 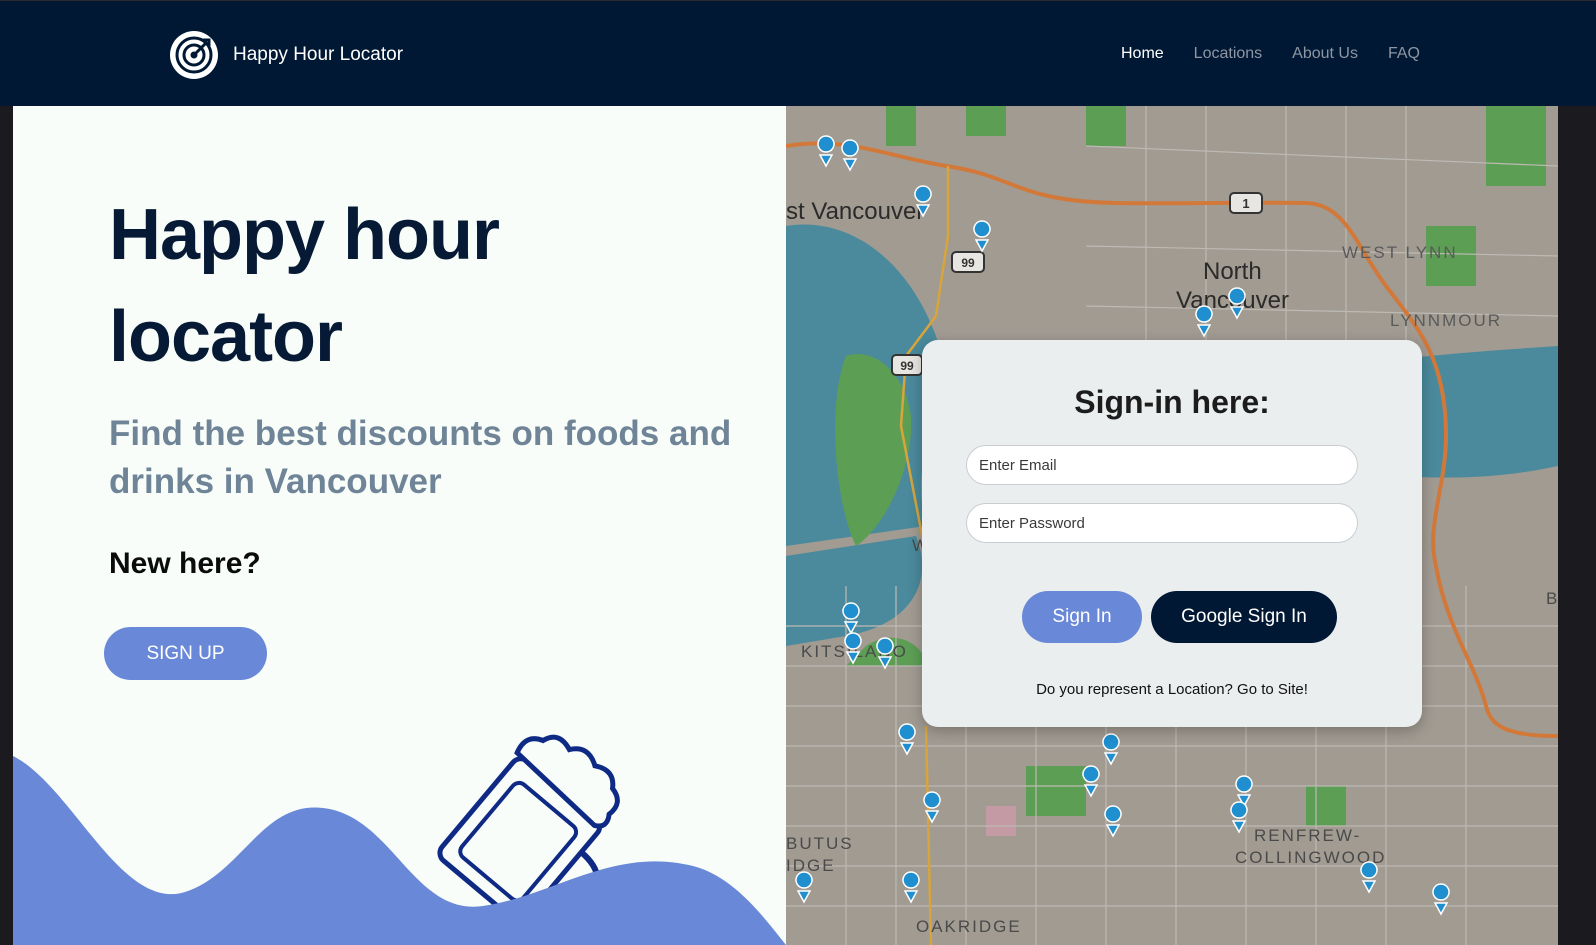 What do you see at coordinates (194, 55) in the screenshot?
I see `target-logo-icon` at bounding box center [194, 55].